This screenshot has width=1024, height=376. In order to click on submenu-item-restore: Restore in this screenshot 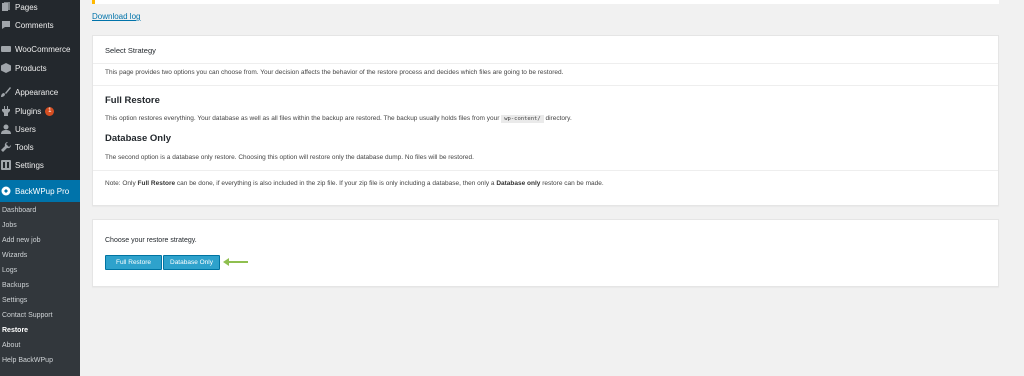, I will do `click(15, 330)`.